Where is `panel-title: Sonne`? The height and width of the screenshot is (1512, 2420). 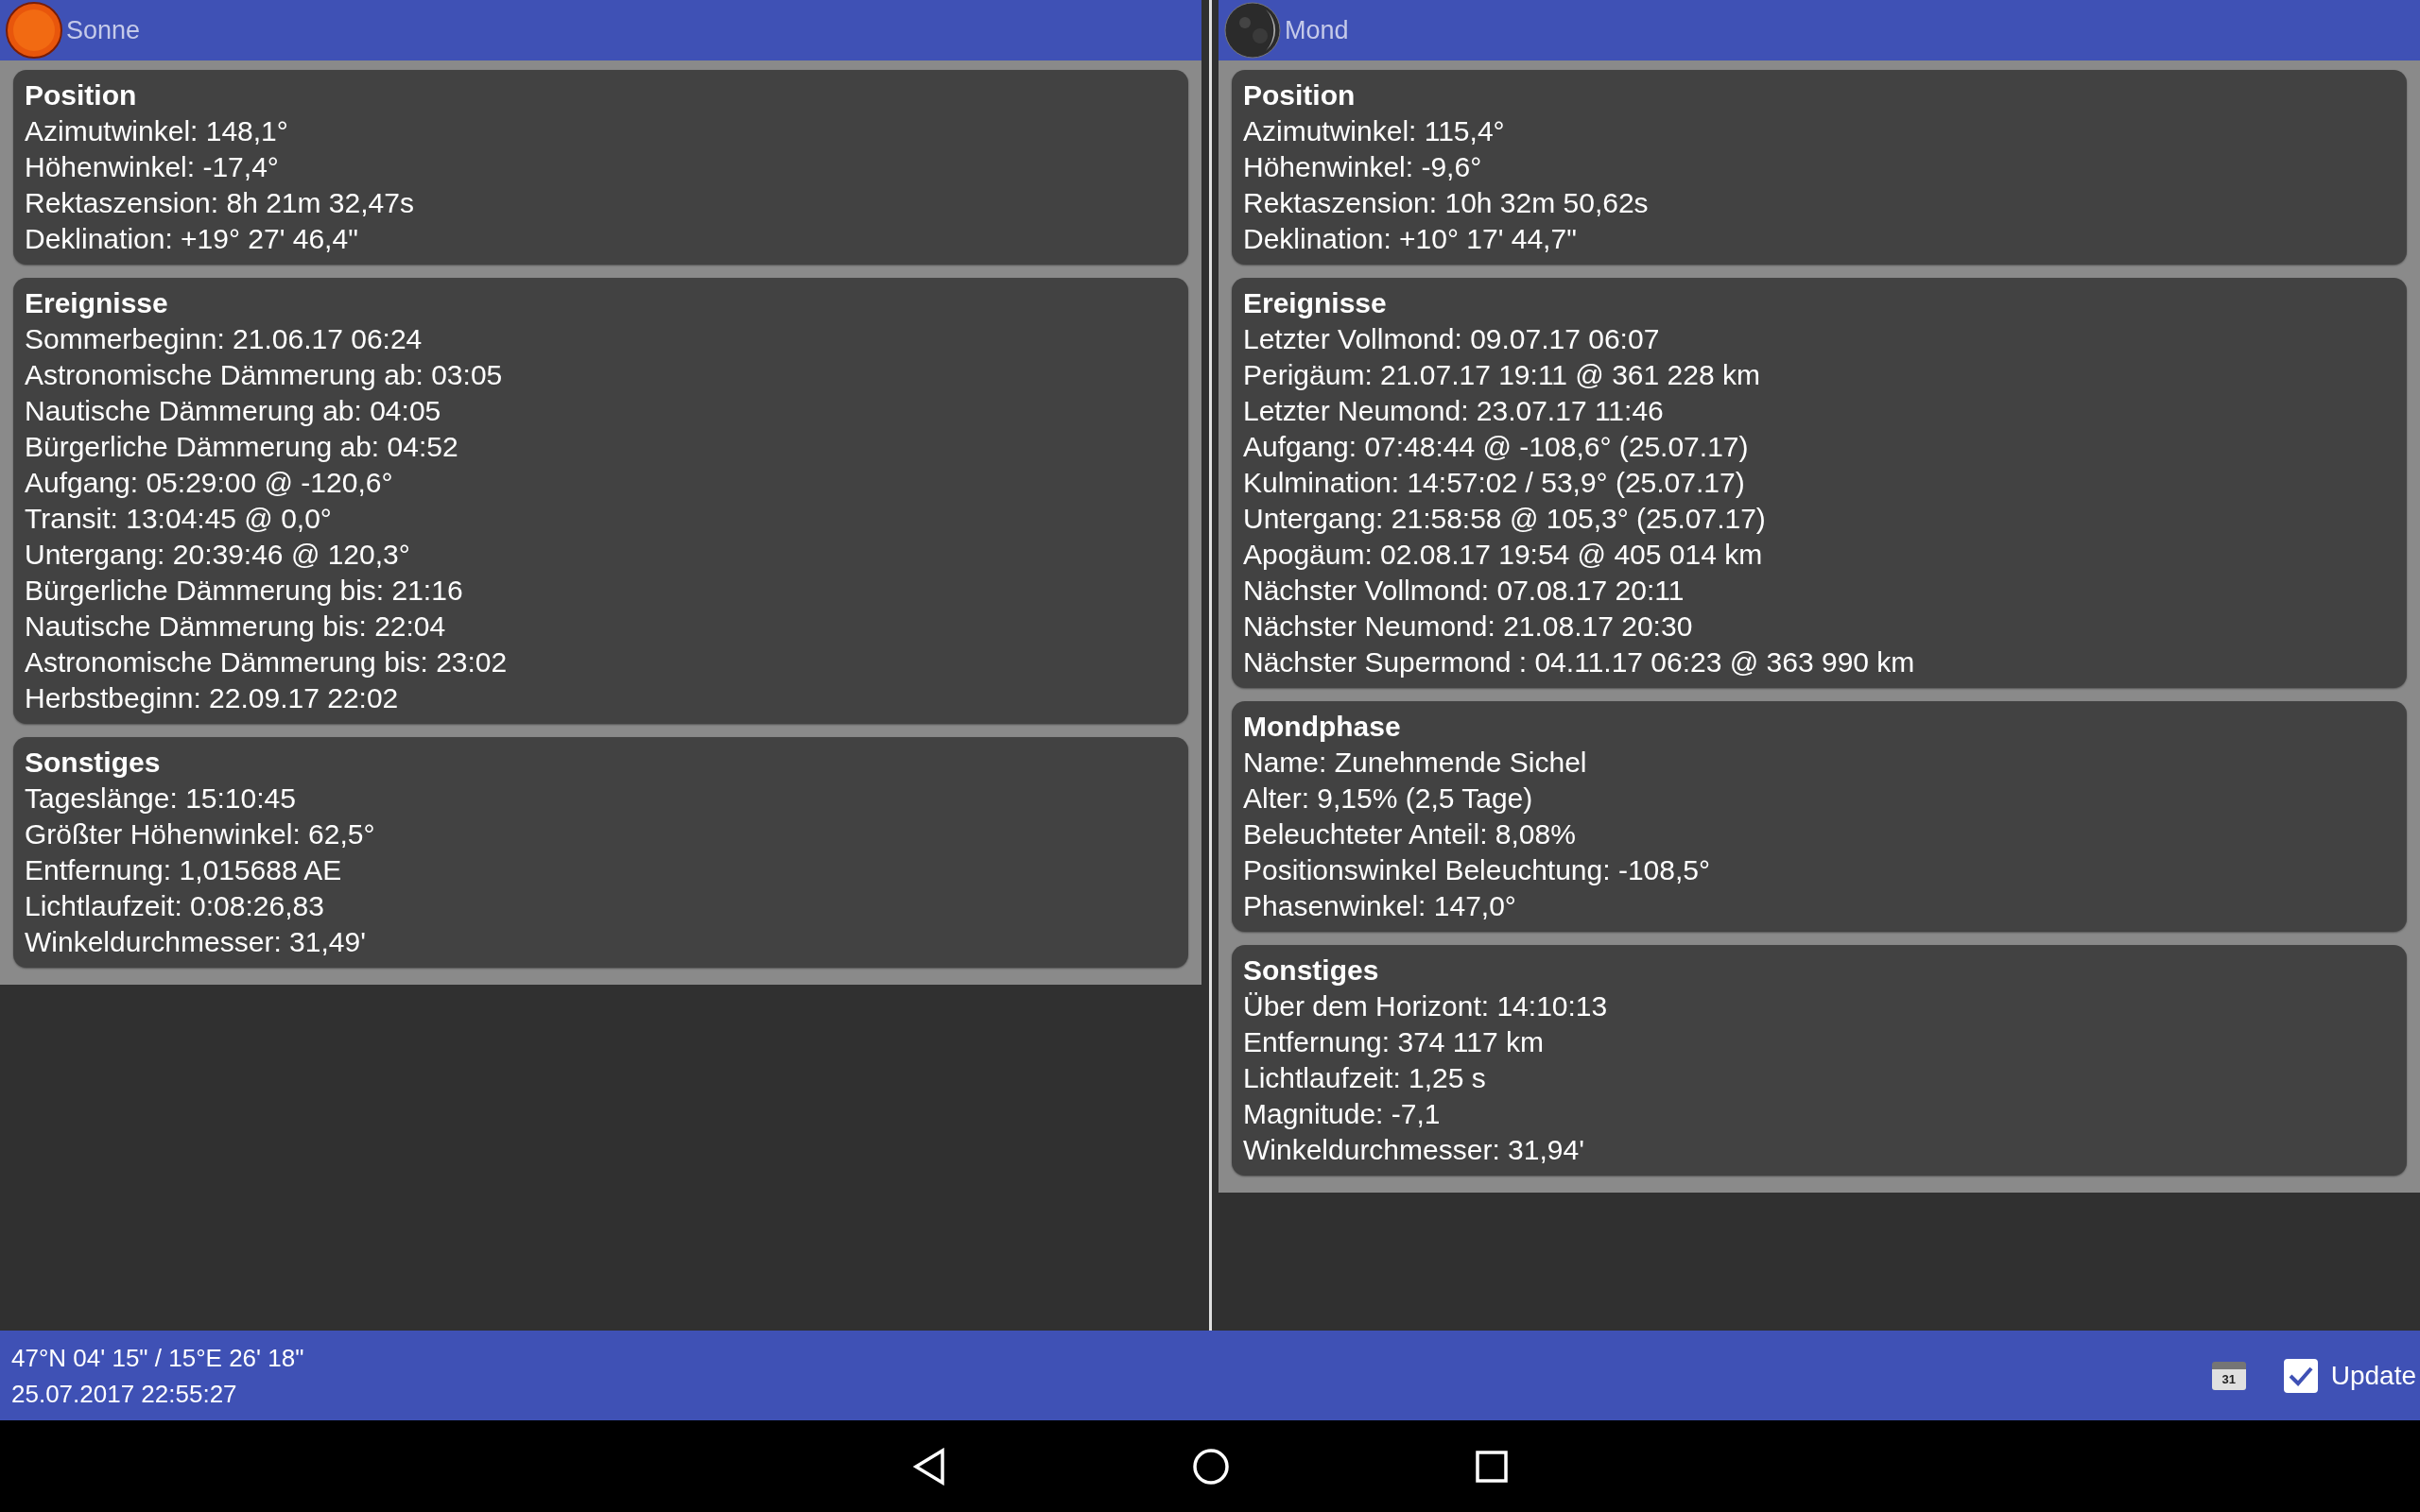
panel-title: Sonne is located at coordinates (103, 30).